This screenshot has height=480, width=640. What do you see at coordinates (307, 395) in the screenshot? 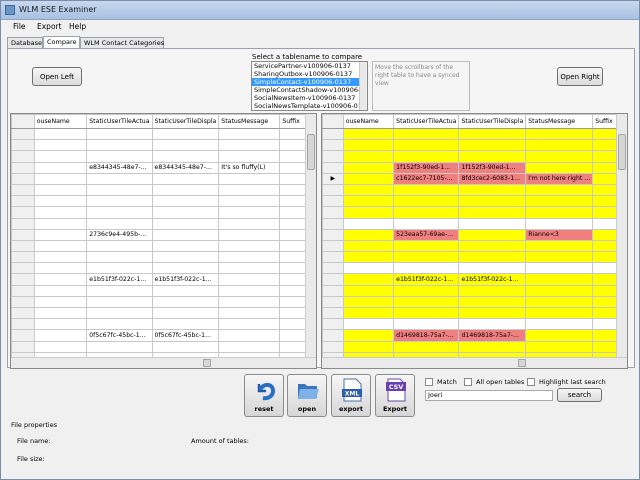
I see `open-button: open` at bounding box center [307, 395].